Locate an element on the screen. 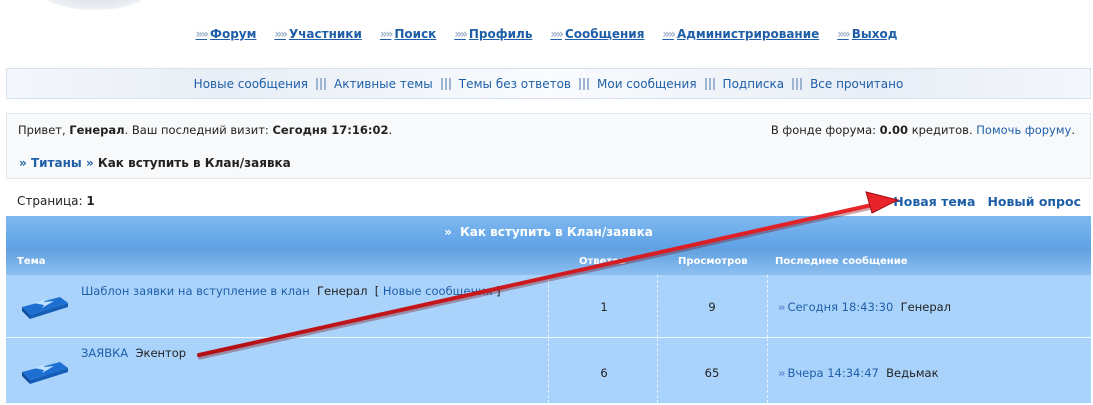  new-topic-button: Новая тема is located at coordinates (934, 201).